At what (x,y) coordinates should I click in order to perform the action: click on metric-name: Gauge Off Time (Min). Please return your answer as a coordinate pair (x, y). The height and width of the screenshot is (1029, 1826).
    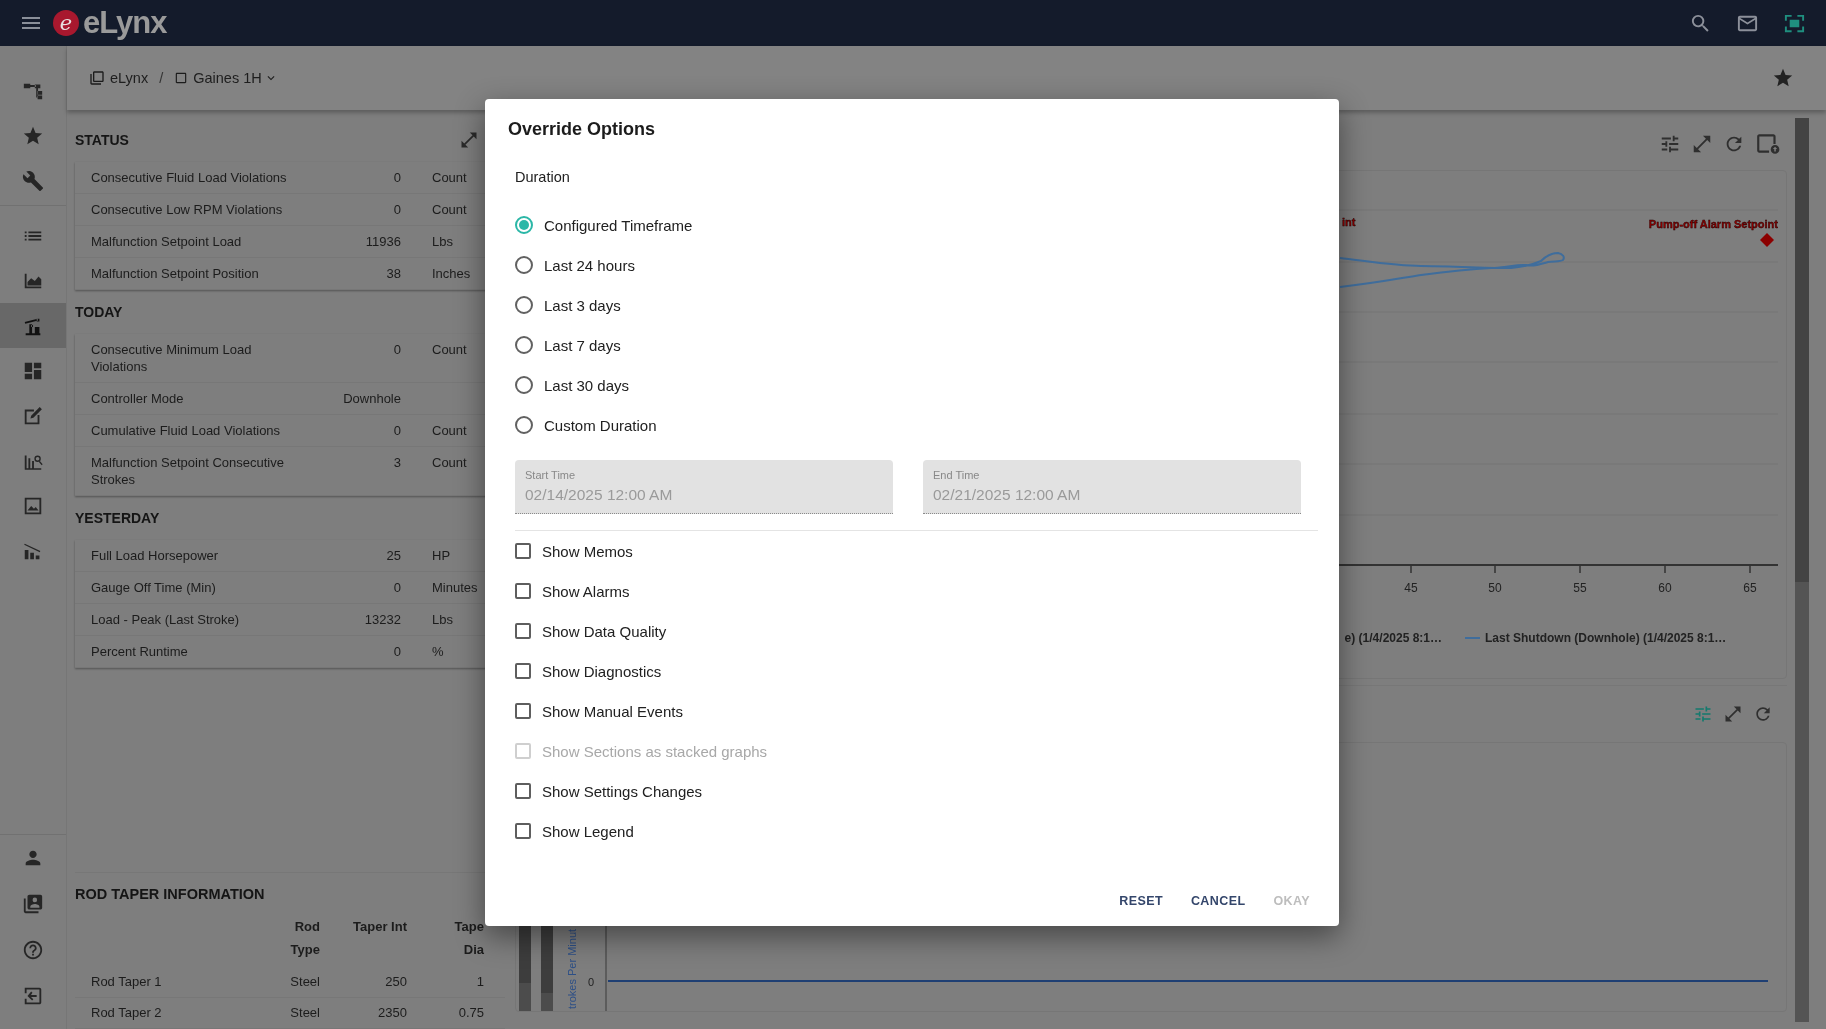
    Looking at the image, I should click on (154, 588).